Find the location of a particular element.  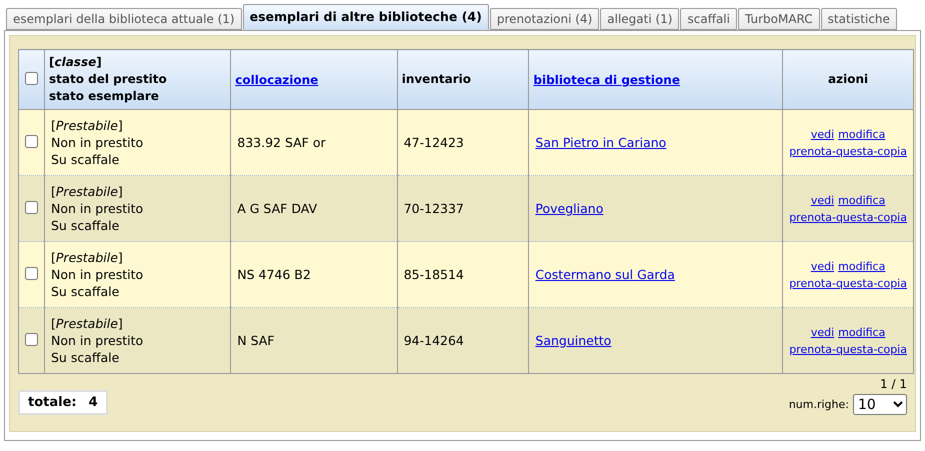

shelf-mark: A G SAF DAV is located at coordinates (277, 208).